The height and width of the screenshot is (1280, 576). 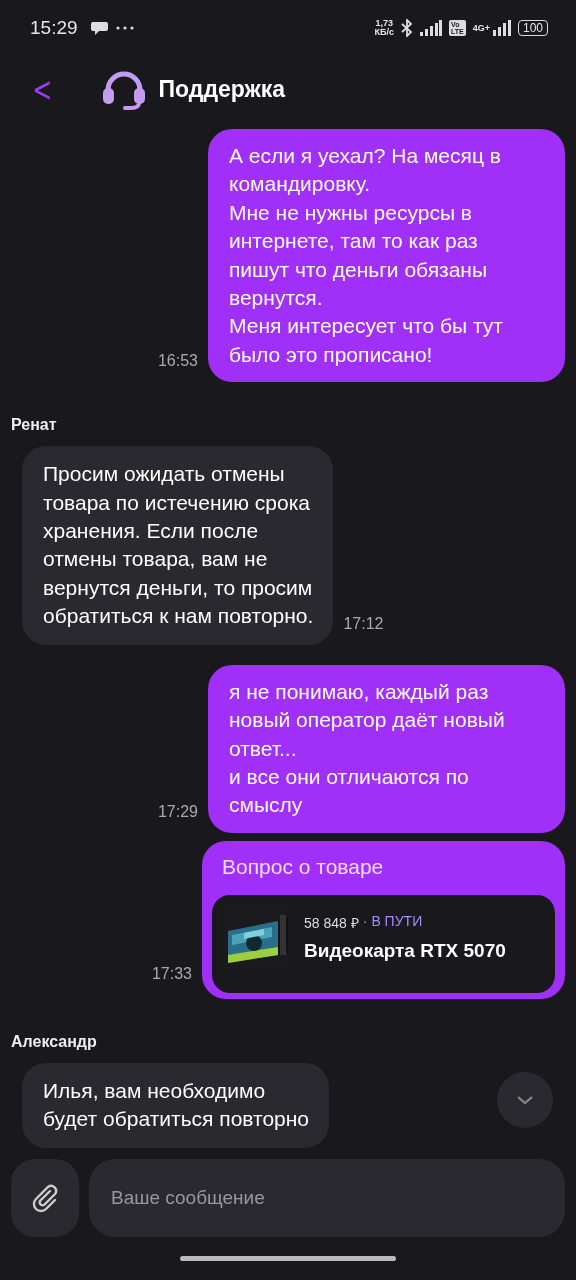 What do you see at coordinates (384, 27) in the screenshot?
I see `network-speed: 1,73 КБ/с` at bounding box center [384, 27].